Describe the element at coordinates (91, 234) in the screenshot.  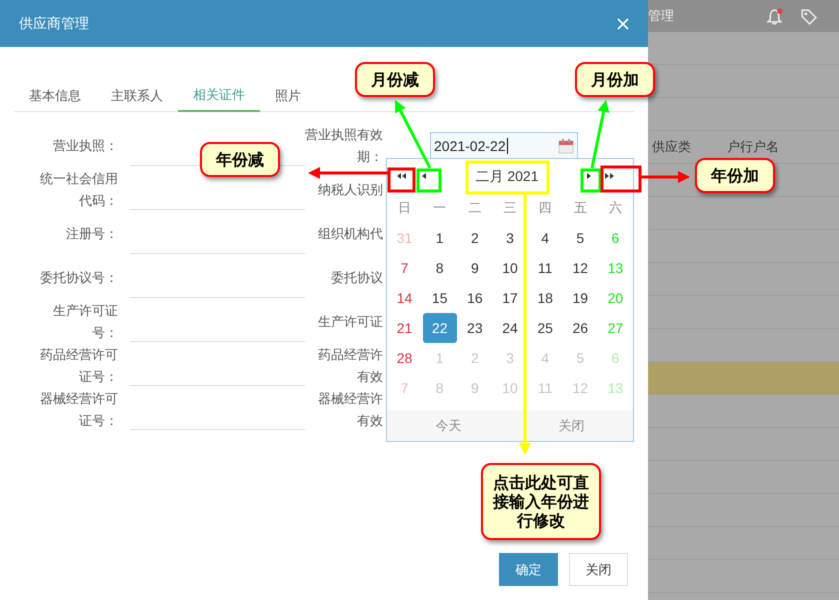
I see `field-label: 注册号：` at that location.